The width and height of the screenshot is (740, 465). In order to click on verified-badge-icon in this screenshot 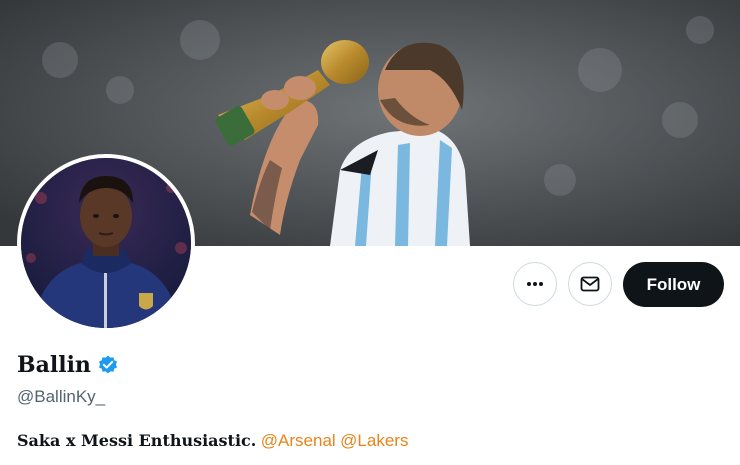, I will do `click(108, 365)`.